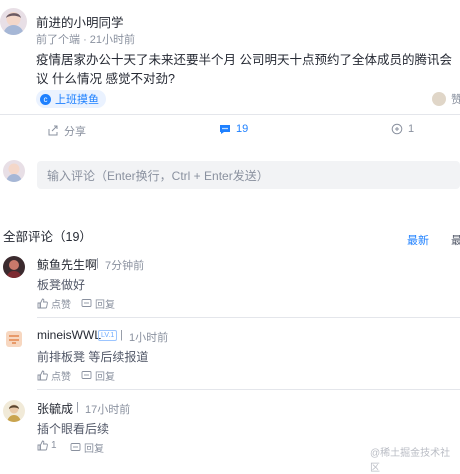 The image size is (460, 474). I want to click on like-count: 1, so click(54, 445).